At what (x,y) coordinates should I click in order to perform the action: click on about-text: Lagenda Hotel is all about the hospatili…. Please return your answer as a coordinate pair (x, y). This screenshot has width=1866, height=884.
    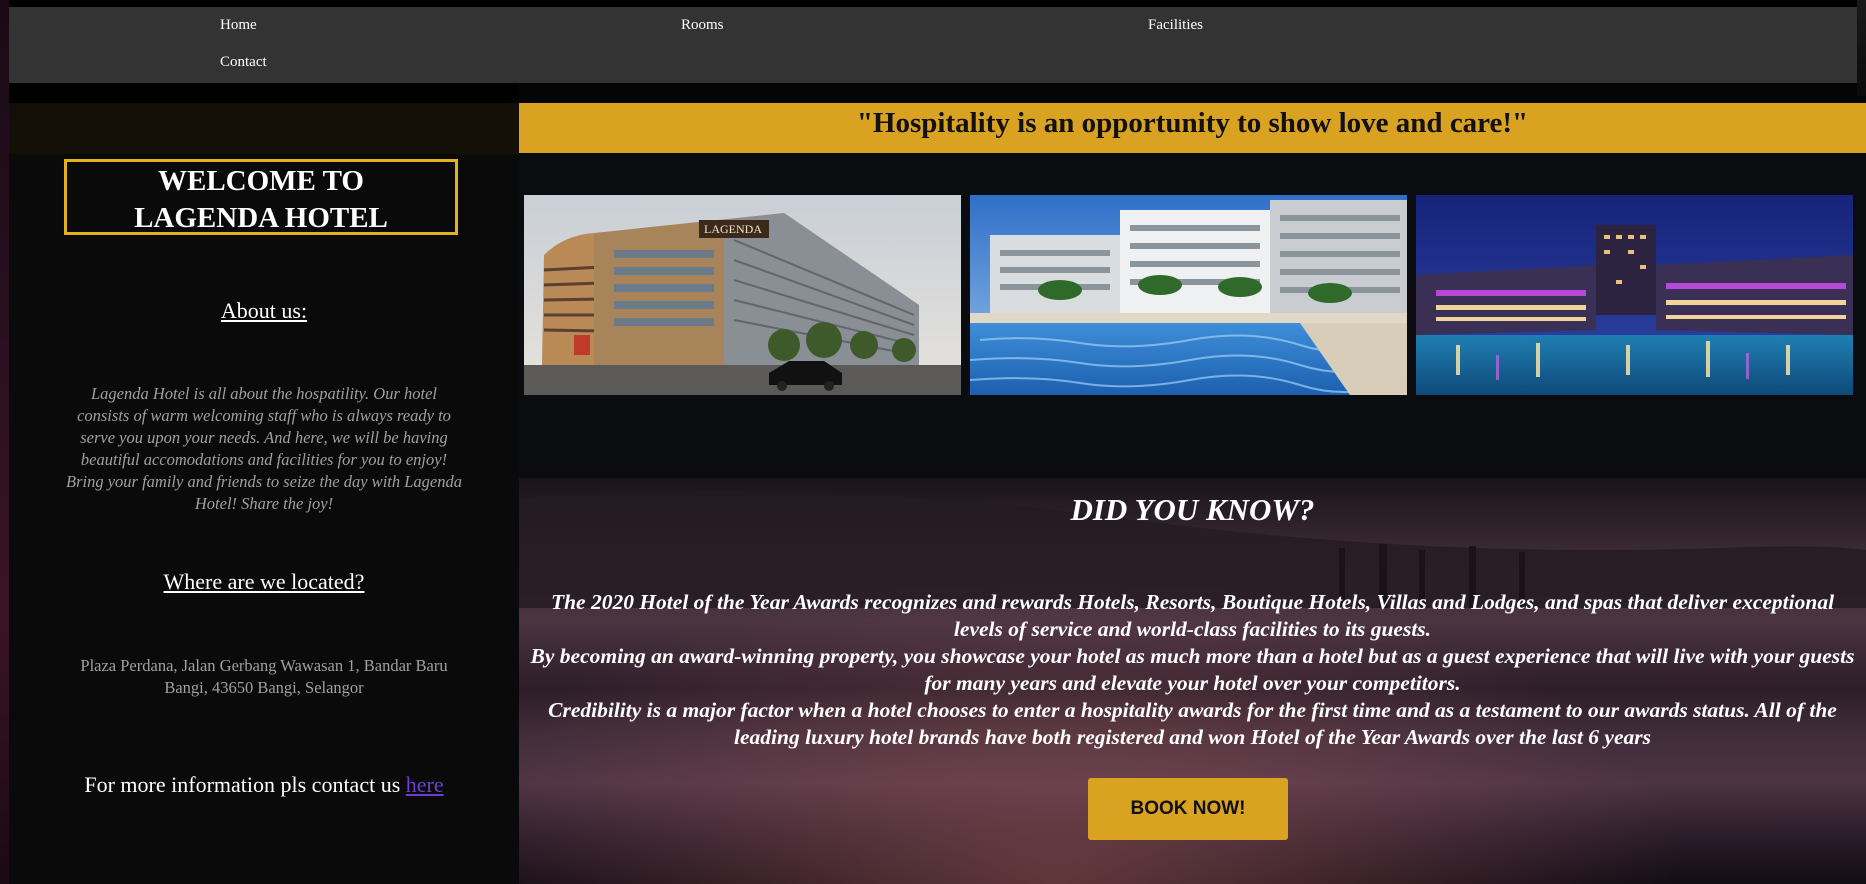
    Looking at the image, I should click on (264, 448).